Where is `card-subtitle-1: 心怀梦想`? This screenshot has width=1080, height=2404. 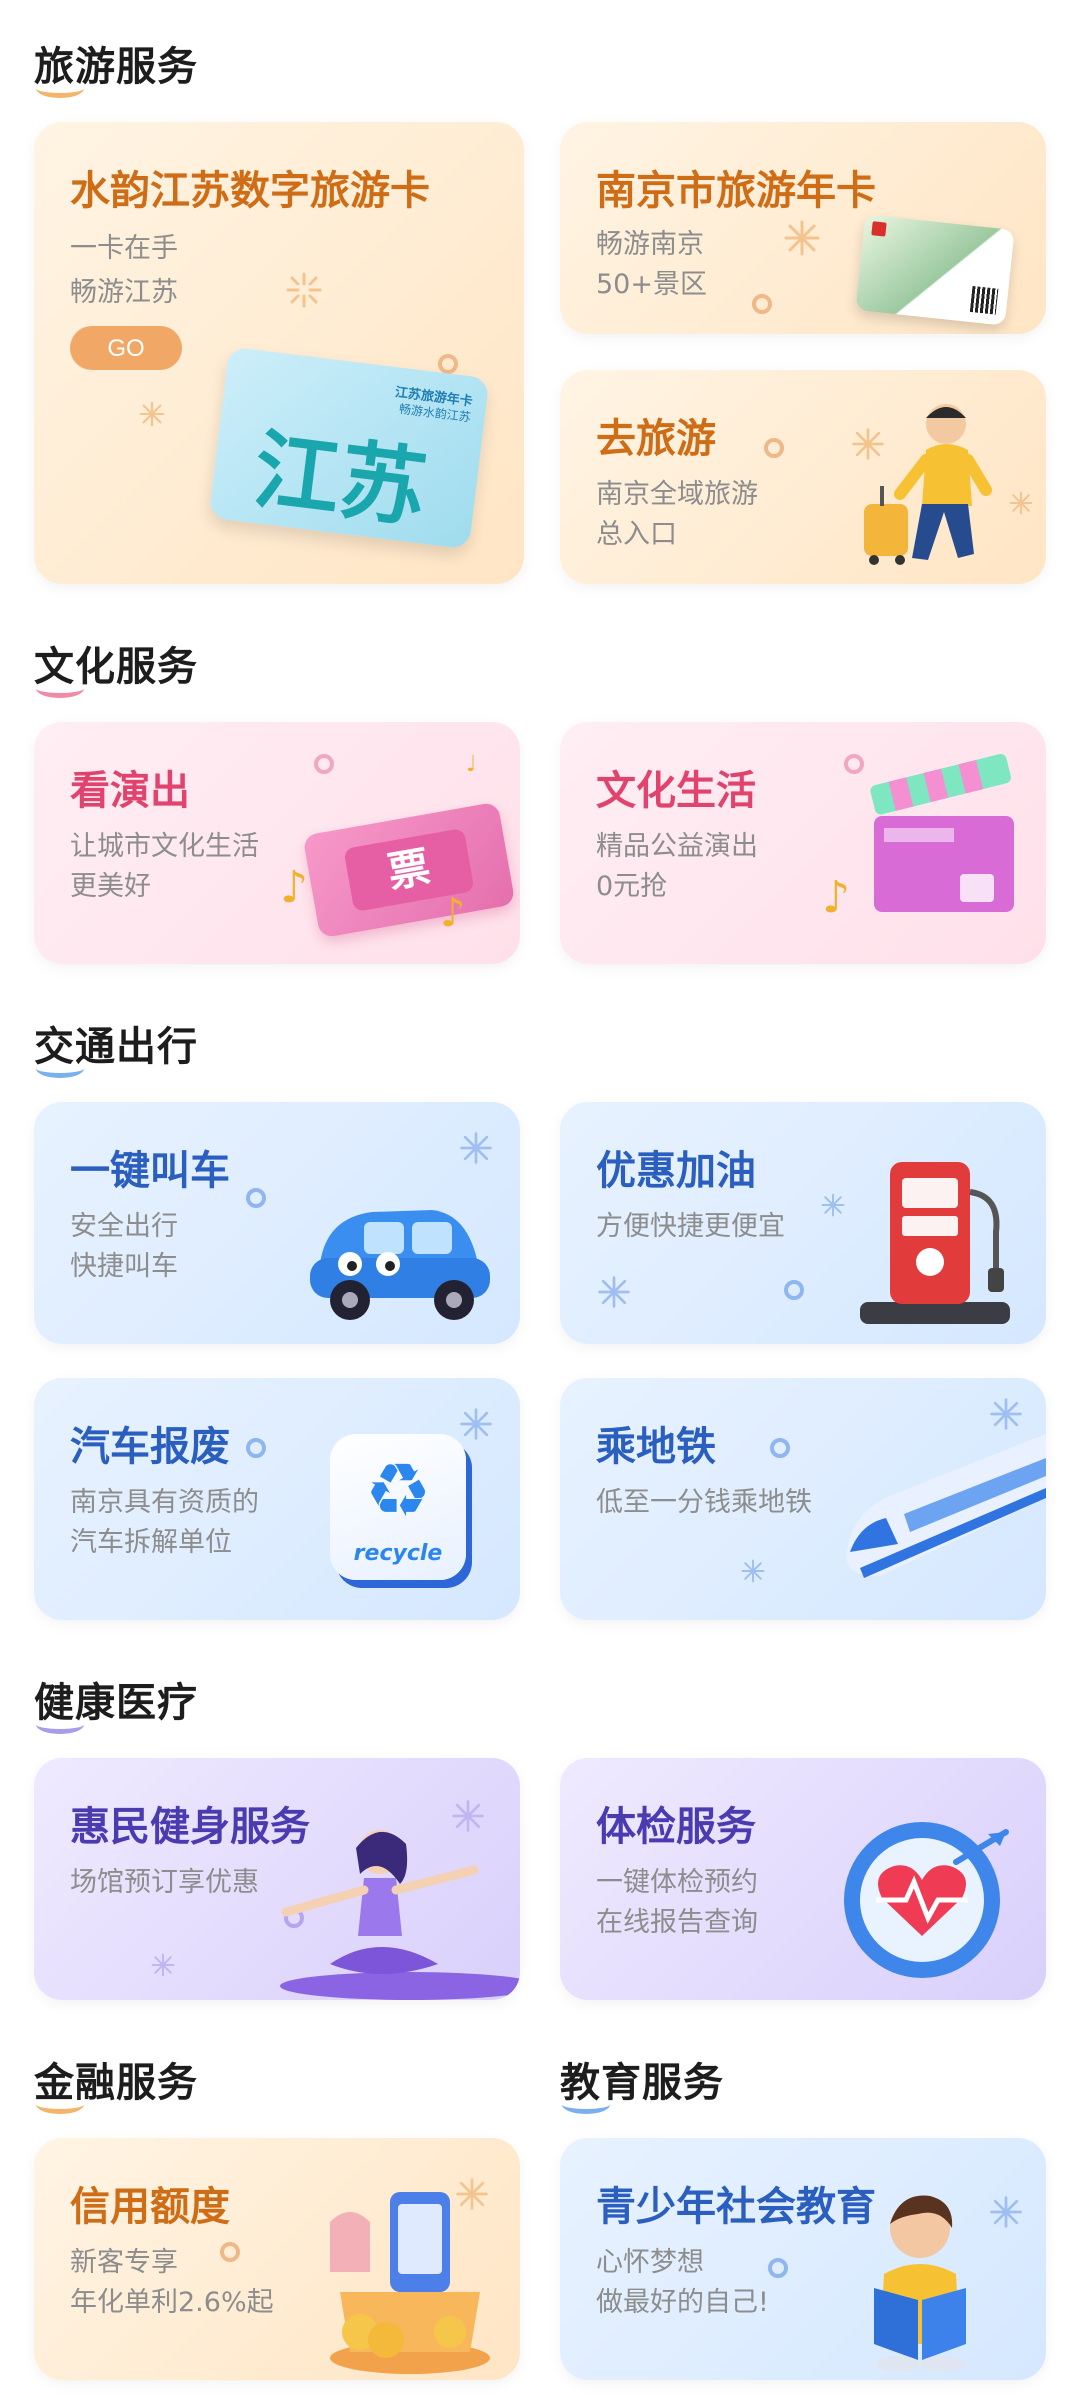 card-subtitle-1: 心怀梦想 is located at coordinates (650, 2262).